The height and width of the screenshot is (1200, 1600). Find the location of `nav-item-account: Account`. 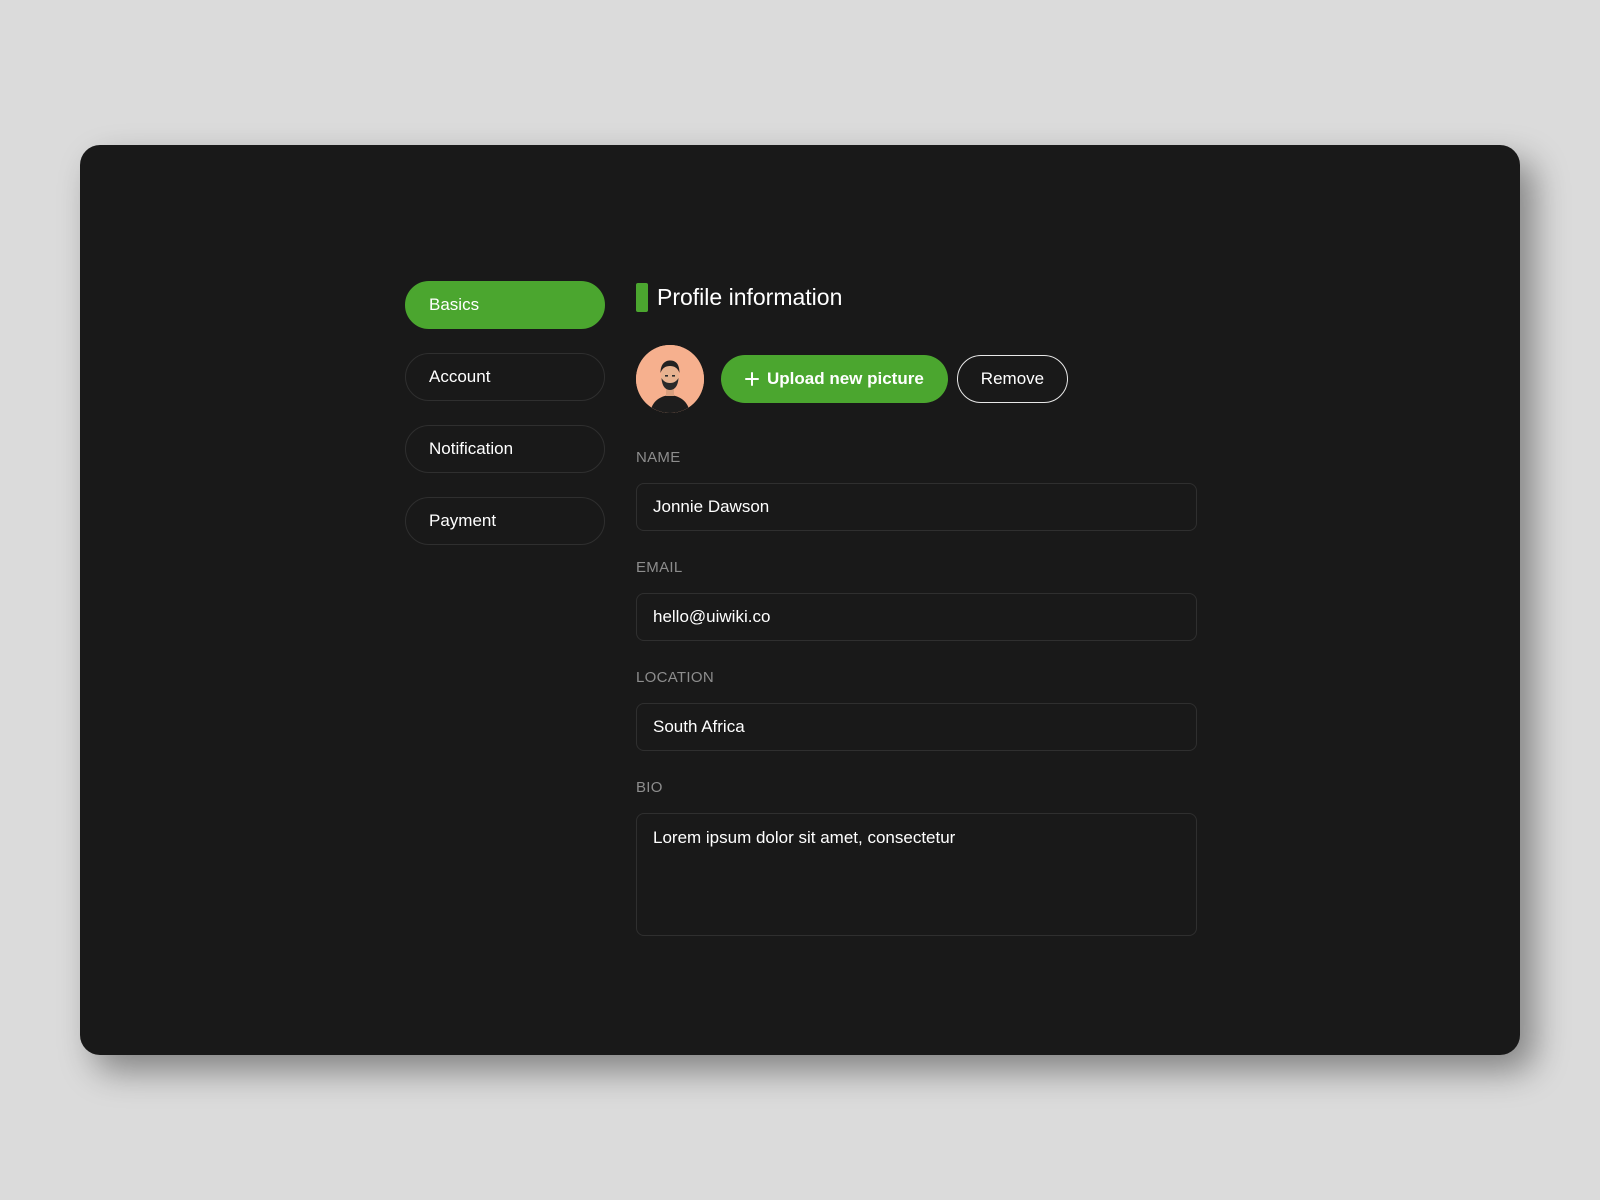

nav-item-account: Account is located at coordinates (505, 377).